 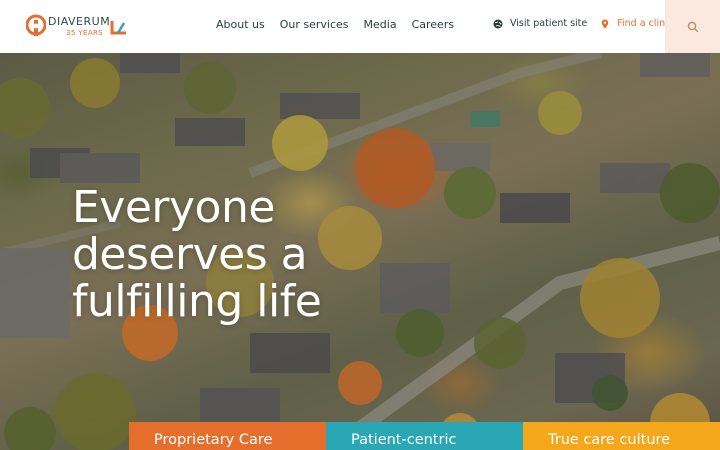 I want to click on find-clinic-link: Find a clinic, so click(x=636, y=23).